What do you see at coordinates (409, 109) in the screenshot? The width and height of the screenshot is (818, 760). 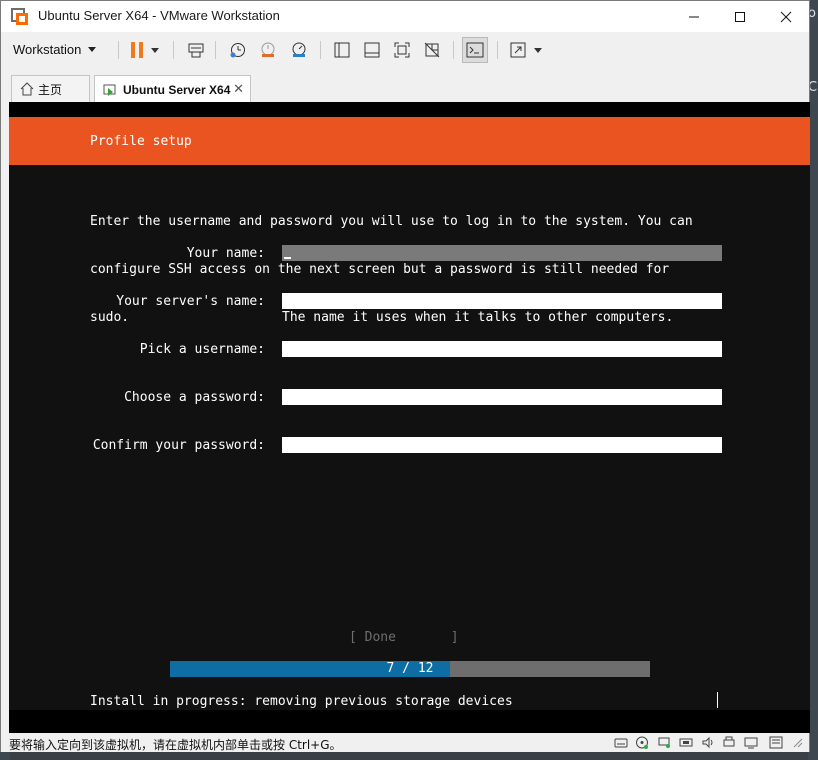 I see `console-top-border` at bounding box center [409, 109].